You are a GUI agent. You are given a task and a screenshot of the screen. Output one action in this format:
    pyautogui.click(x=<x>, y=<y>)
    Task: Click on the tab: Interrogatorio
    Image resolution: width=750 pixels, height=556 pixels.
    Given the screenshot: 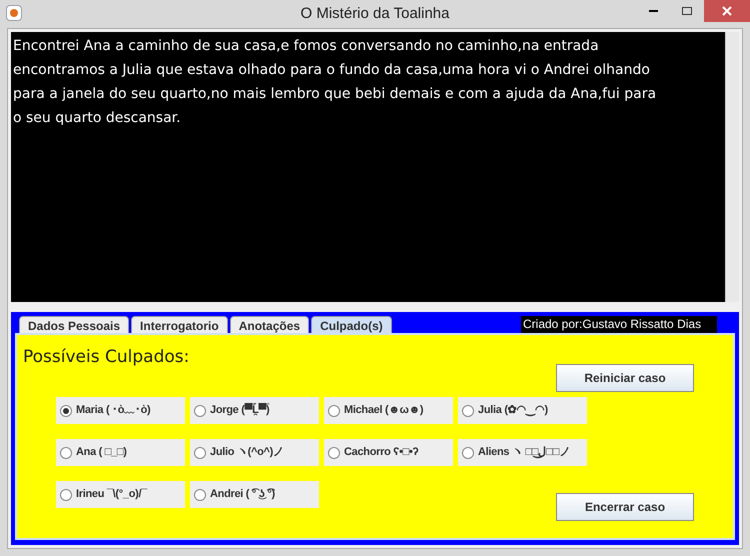 What is the action you would take?
    pyautogui.click(x=179, y=324)
    